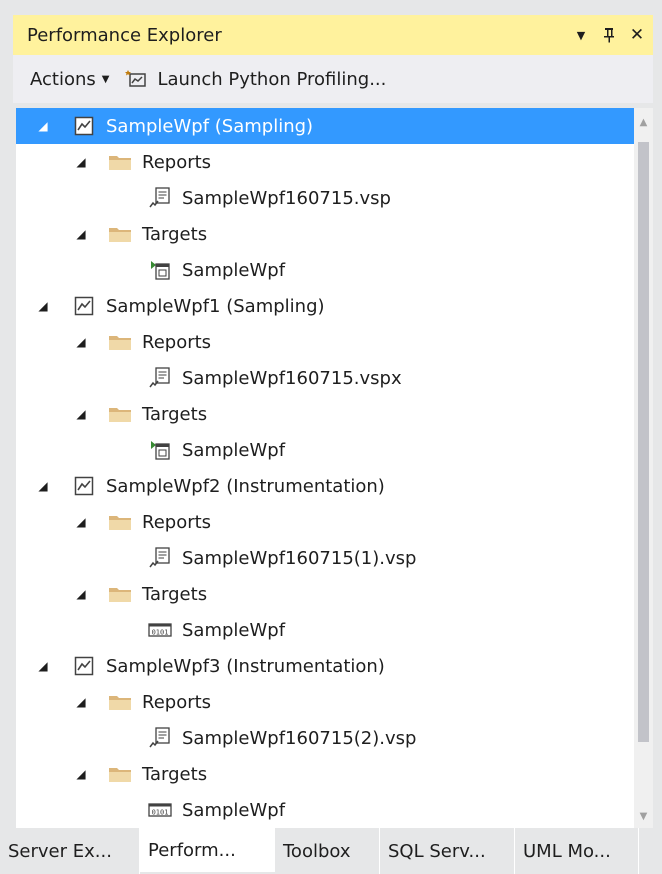 This screenshot has width=662, height=874. What do you see at coordinates (215, 306) in the screenshot?
I see `tree-item-label: SampleWpf1 (Sampling)` at bounding box center [215, 306].